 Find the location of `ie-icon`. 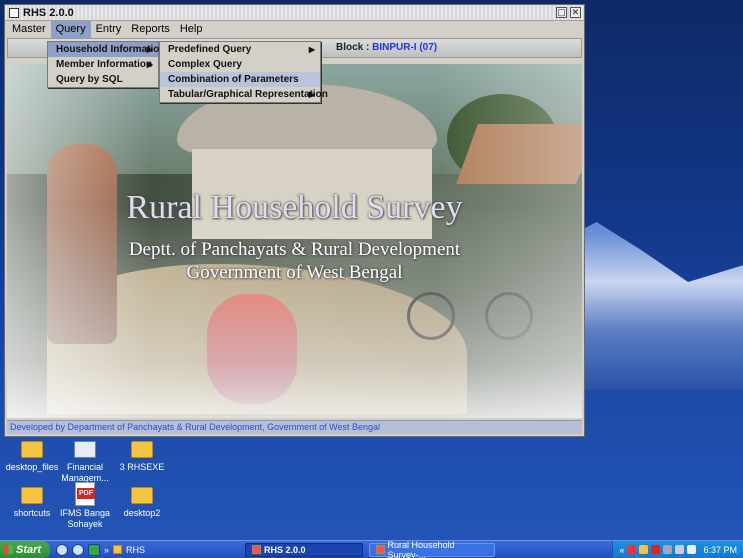

ie-icon is located at coordinates (62, 549).